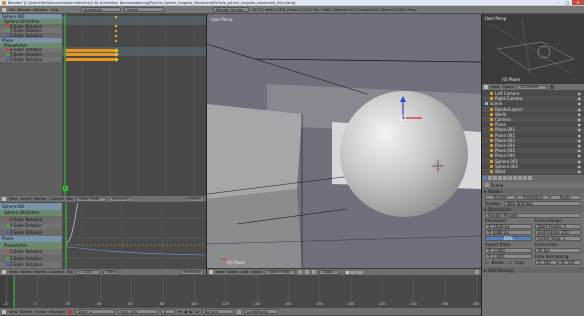  What do you see at coordinates (508, 87) in the screenshot?
I see `ol-menu-search: Search` at bounding box center [508, 87].